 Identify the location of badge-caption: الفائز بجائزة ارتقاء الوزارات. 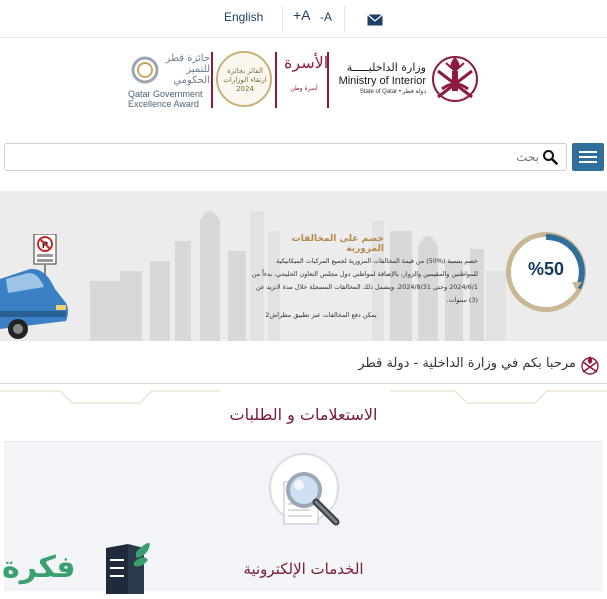
(245, 75).